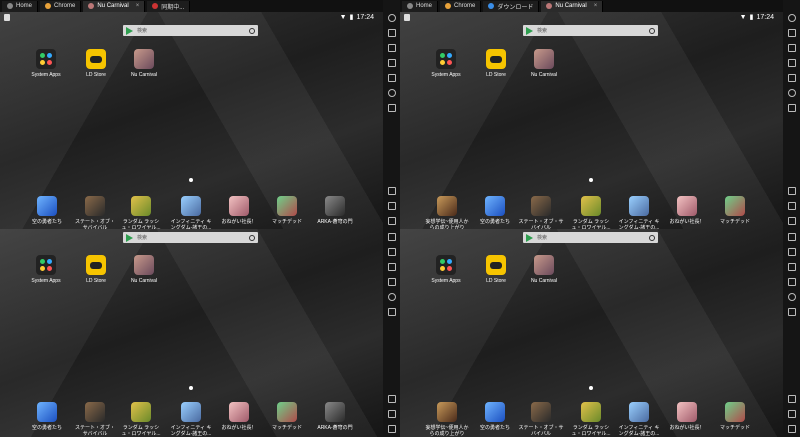 This screenshot has height=437, width=800. Describe the element at coordinates (511, 6) in the screenshot. I see `tab-download: ダウンロード` at that location.